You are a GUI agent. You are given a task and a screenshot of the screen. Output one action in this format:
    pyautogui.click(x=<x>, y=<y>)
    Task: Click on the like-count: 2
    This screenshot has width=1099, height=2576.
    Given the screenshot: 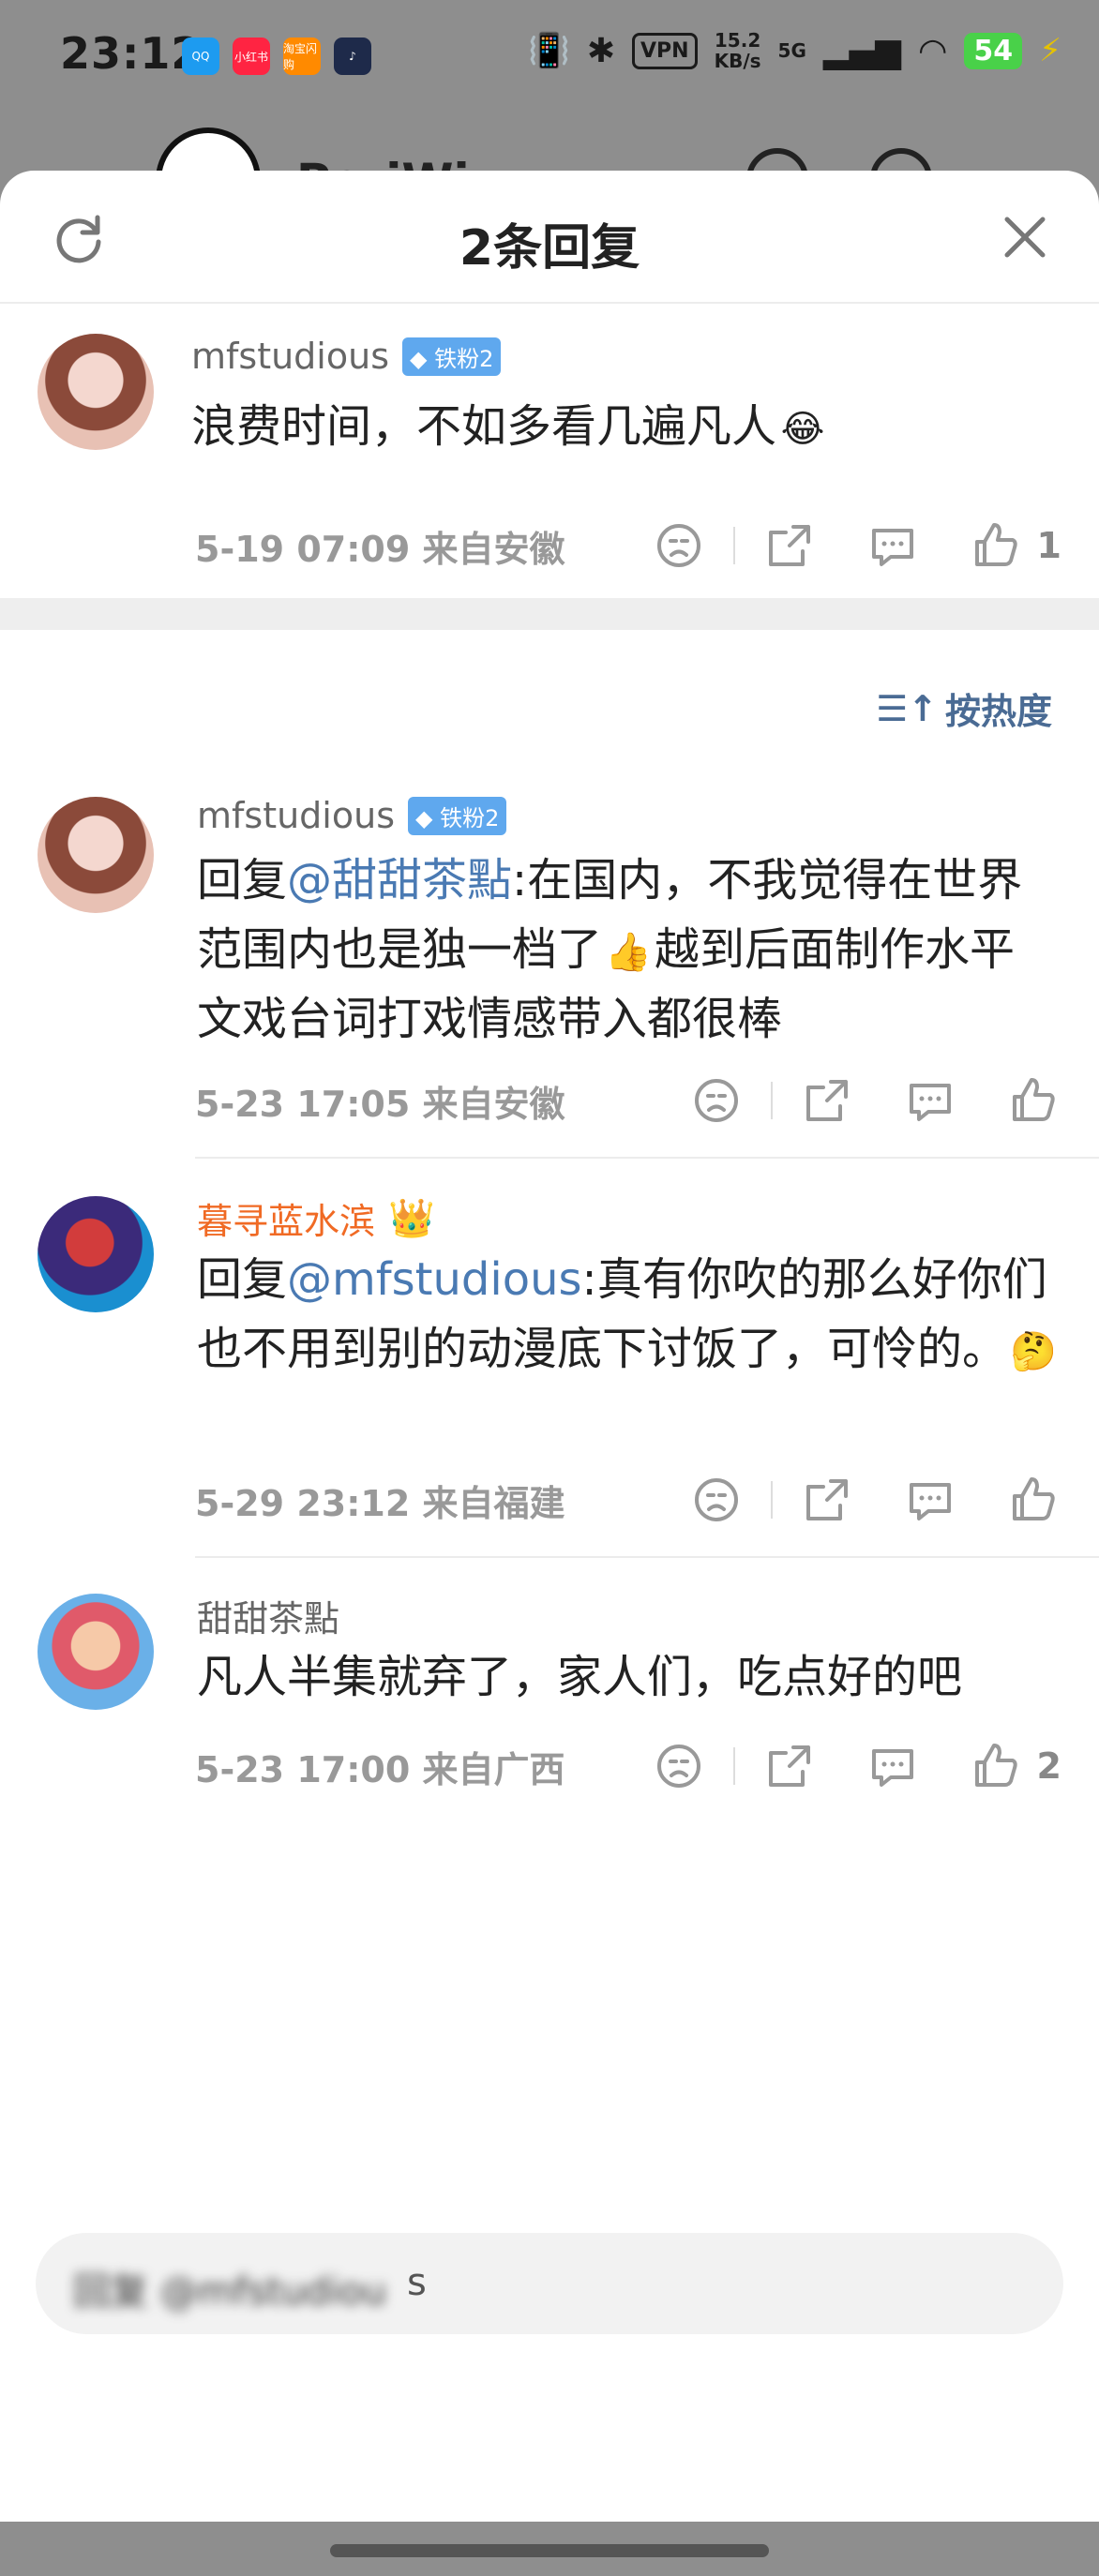 What is the action you would take?
    pyautogui.click(x=1048, y=1766)
    